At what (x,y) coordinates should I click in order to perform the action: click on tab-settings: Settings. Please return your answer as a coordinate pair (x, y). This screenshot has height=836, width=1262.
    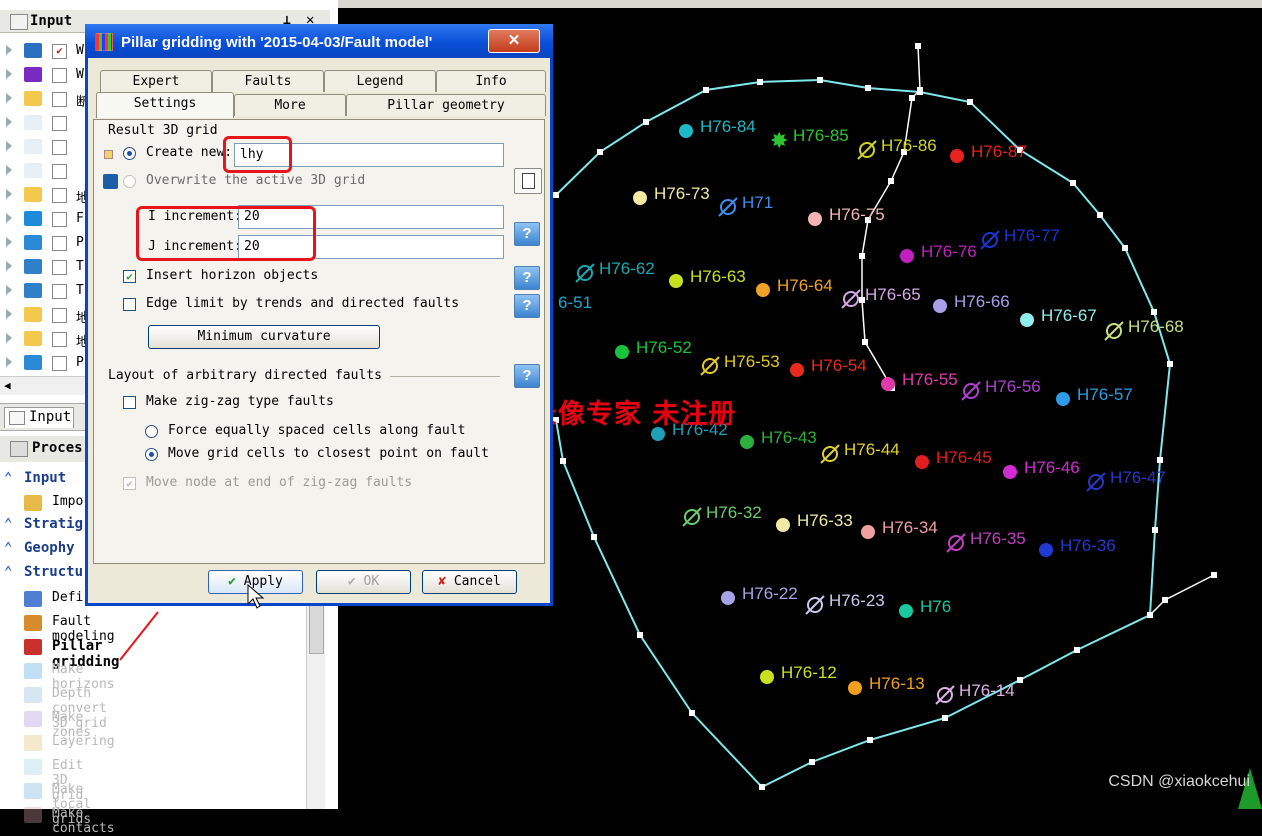
    Looking at the image, I should click on (165, 105).